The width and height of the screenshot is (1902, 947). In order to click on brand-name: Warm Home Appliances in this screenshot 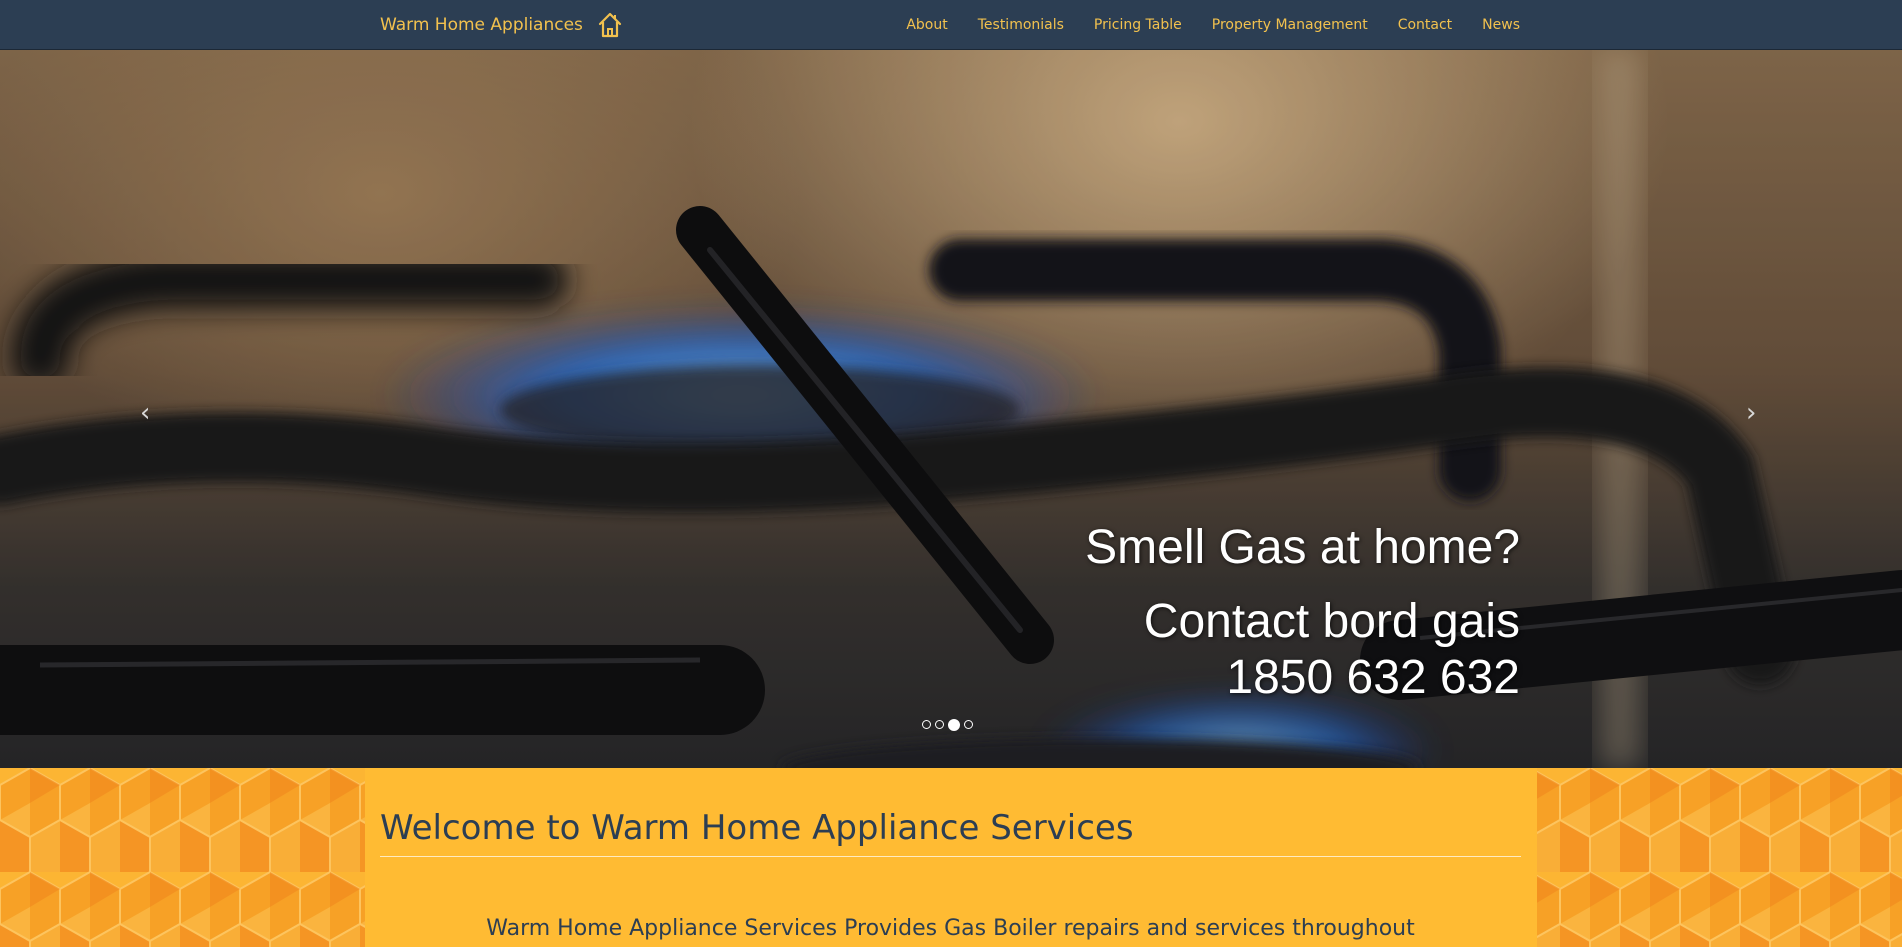, I will do `click(481, 25)`.